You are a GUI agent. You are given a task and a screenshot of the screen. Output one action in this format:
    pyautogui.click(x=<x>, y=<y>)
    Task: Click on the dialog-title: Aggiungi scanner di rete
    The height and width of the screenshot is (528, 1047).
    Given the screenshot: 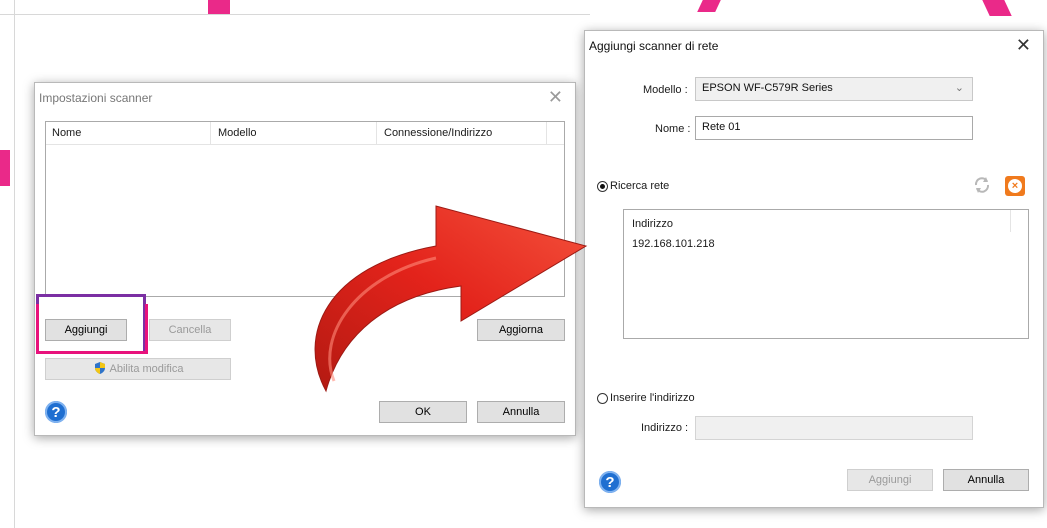 What is the action you would take?
    pyautogui.click(x=654, y=46)
    